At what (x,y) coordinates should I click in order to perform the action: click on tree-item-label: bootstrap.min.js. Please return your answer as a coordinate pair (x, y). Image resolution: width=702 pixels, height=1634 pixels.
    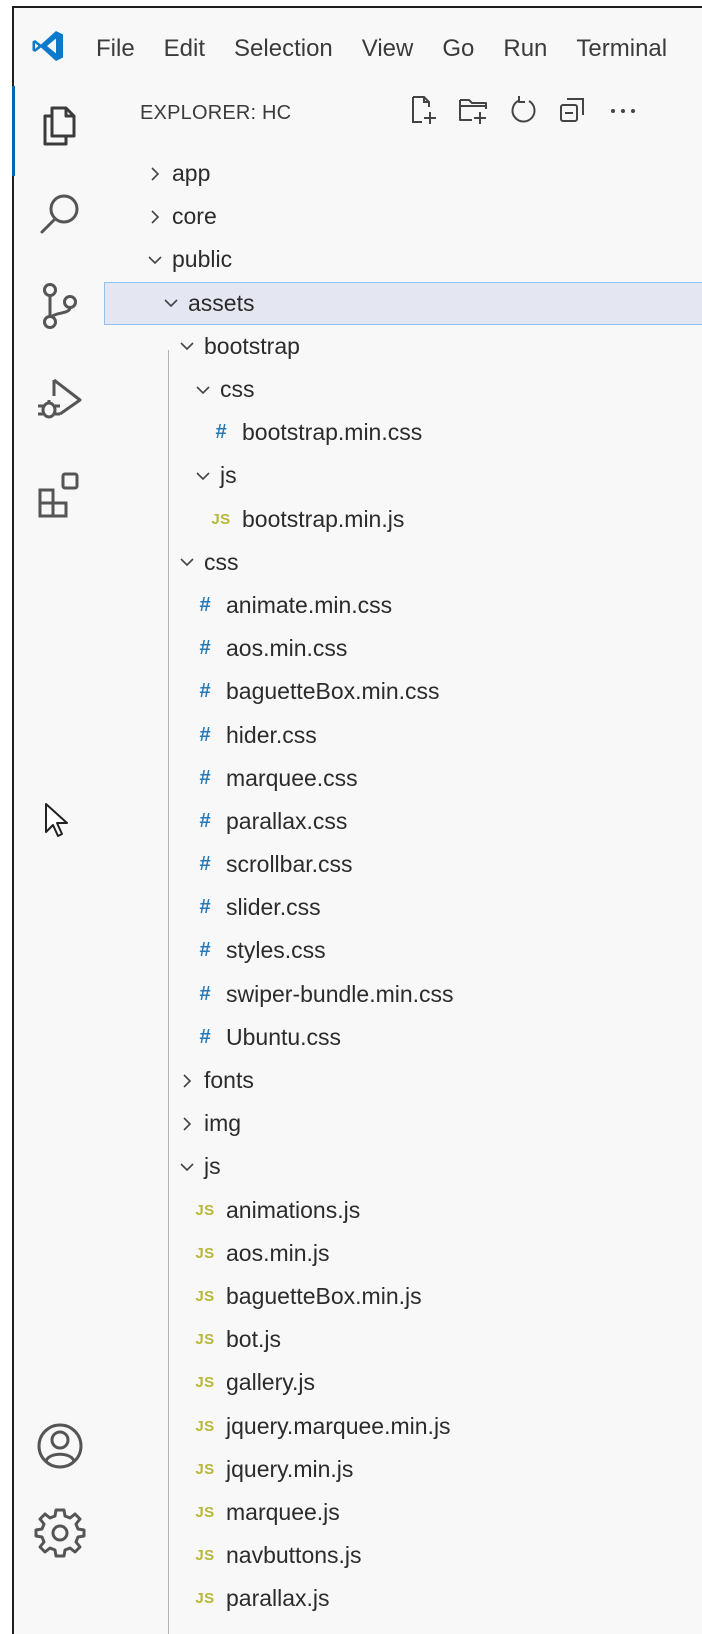
    Looking at the image, I should click on (323, 518).